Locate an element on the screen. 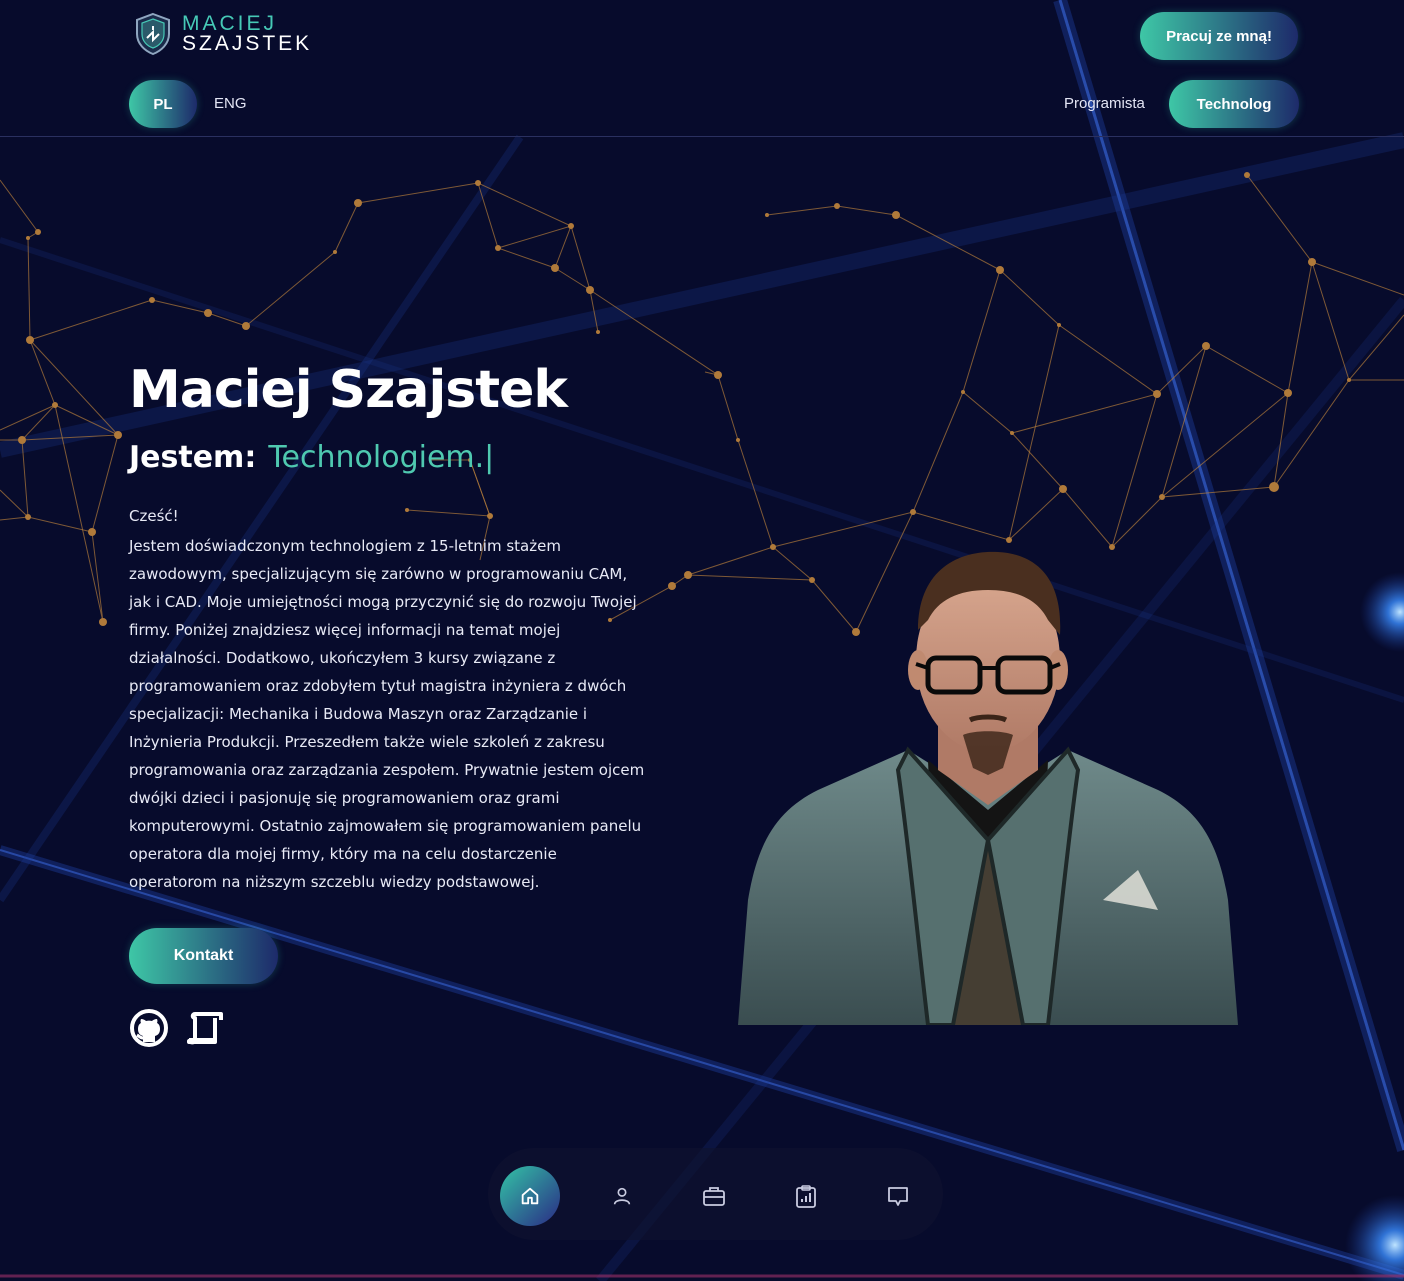 The width and height of the screenshot is (1404, 1281). hero-name: Maciej Szajstek is located at coordinates (348, 390).